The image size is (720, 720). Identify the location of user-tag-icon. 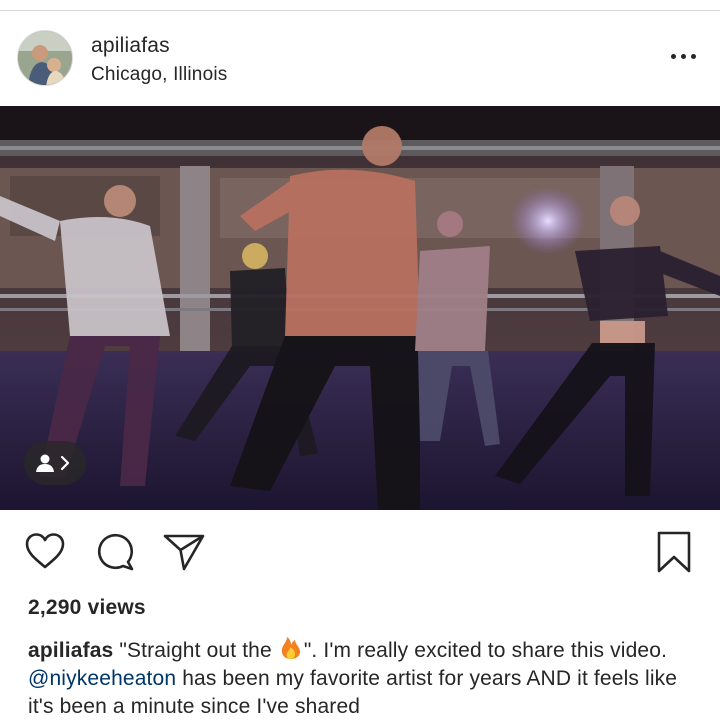
(53, 463).